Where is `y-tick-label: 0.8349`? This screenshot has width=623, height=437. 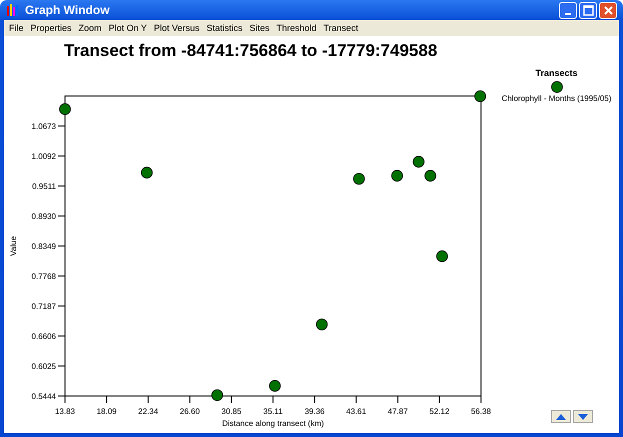
y-tick-label: 0.8349 is located at coordinates (44, 246).